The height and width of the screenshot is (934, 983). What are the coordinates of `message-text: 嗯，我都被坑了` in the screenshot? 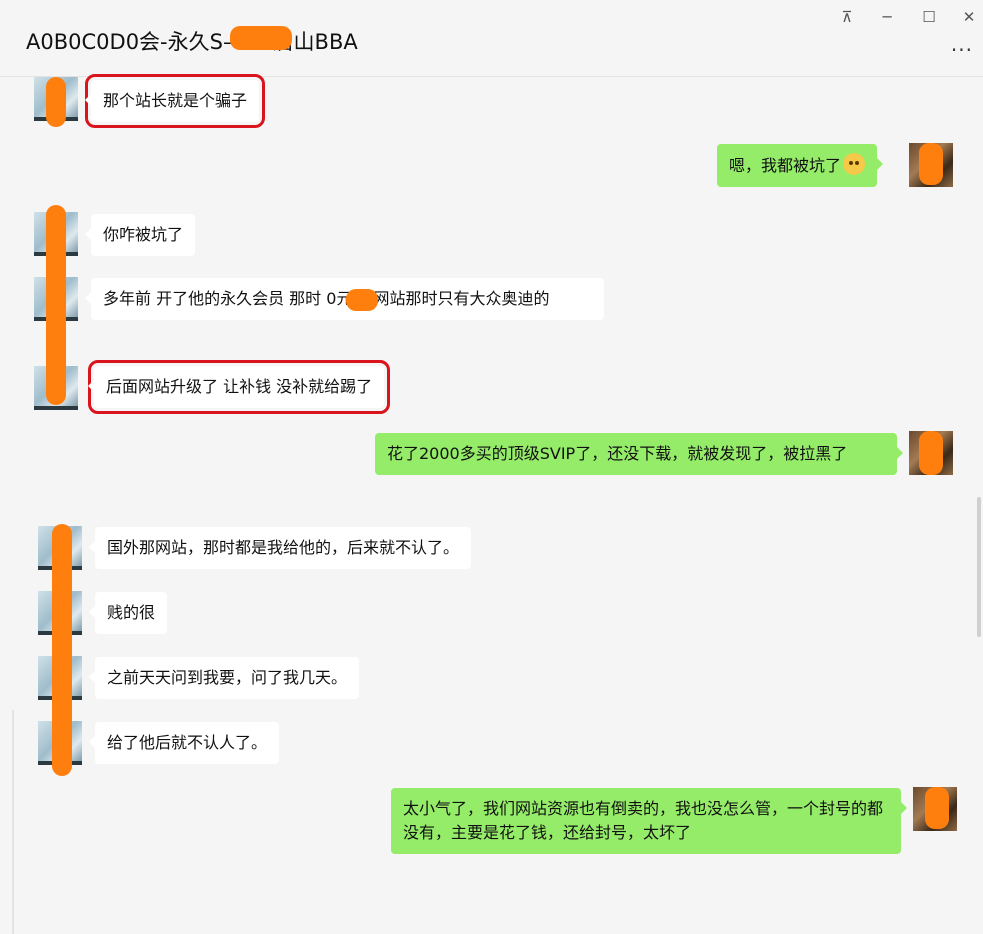 It's located at (785, 165).